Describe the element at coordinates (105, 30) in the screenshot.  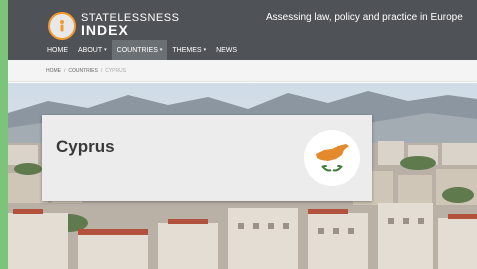
I see `brand-name-bottom: INDEX` at that location.